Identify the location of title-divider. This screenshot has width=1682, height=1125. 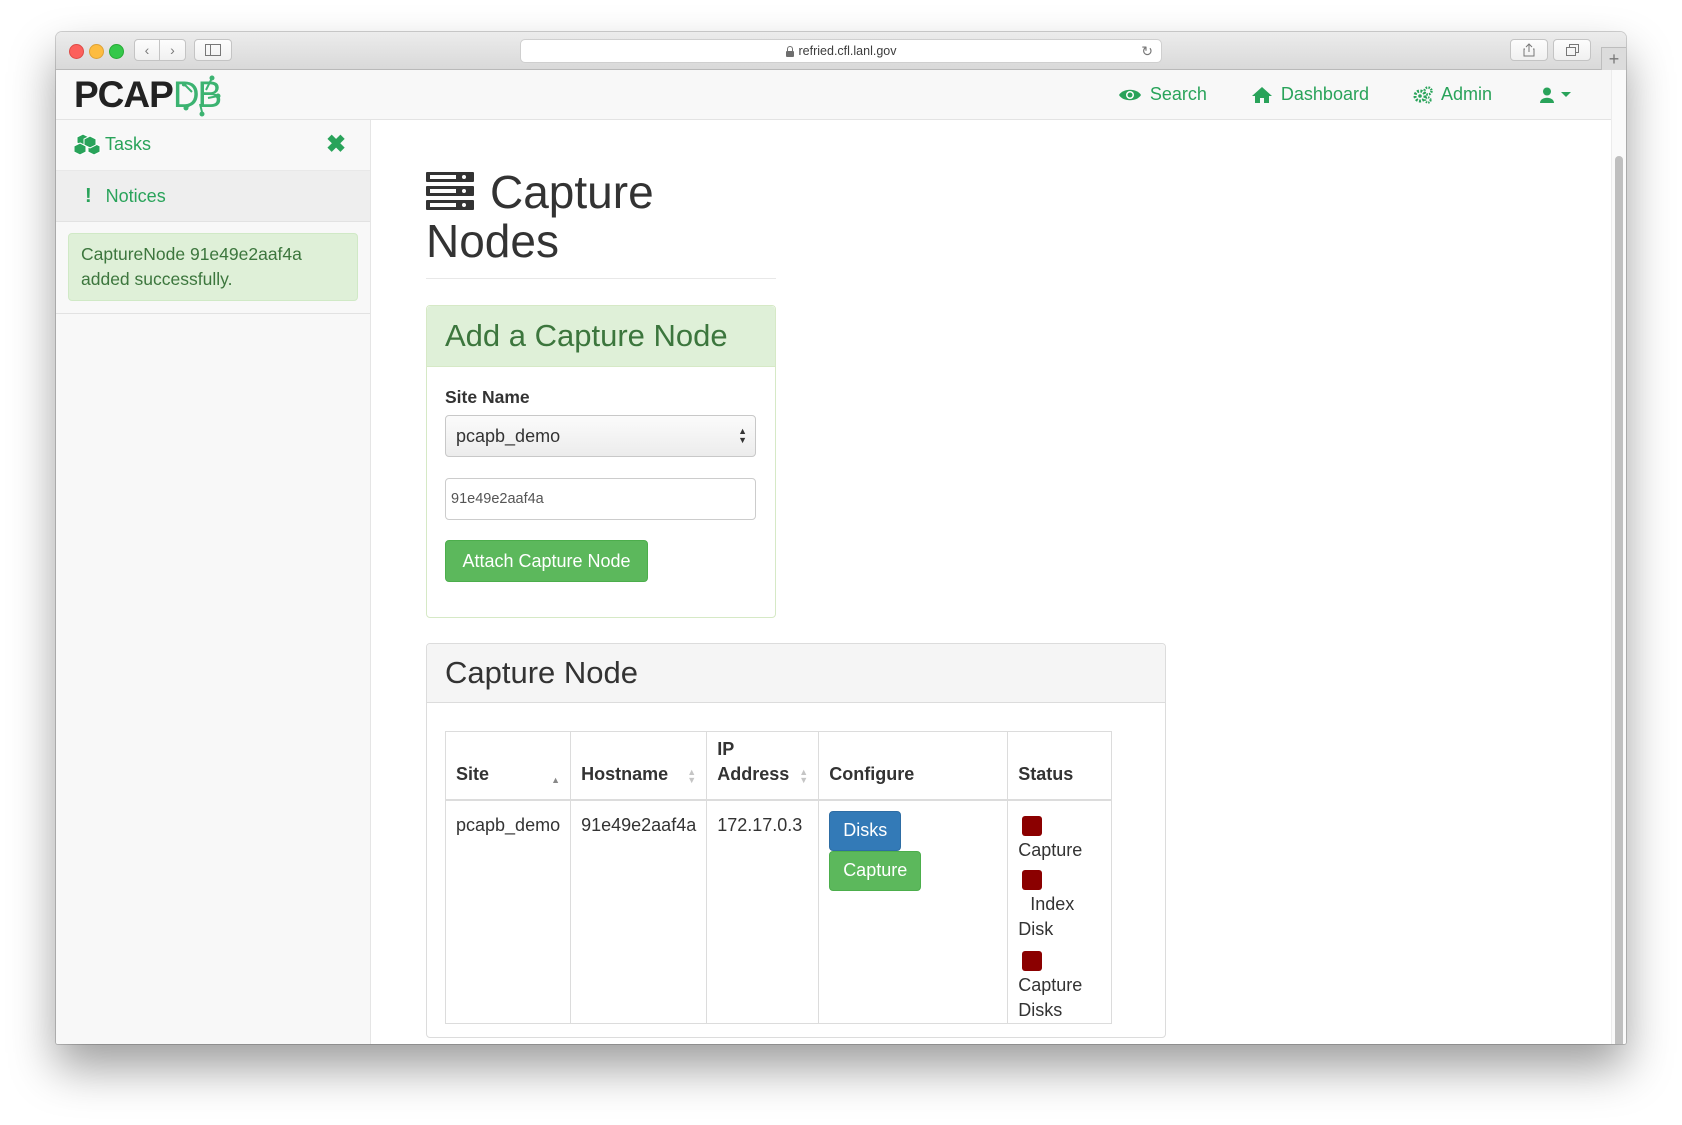
(601, 278).